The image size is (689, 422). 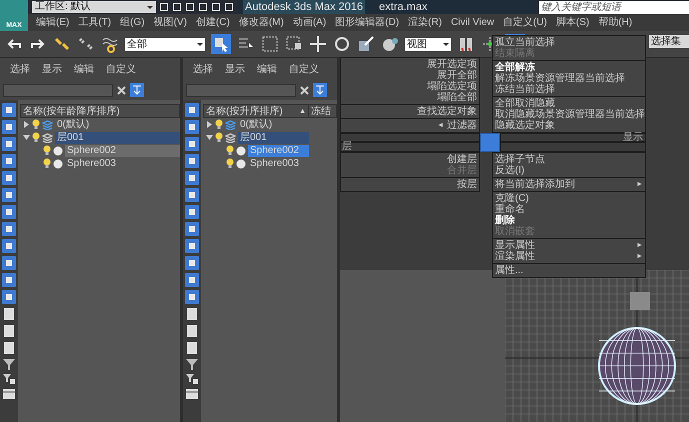 What do you see at coordinates (347, 147) in the screenshot?
I see `quad-label: 层` at bounding box center [347, 147].